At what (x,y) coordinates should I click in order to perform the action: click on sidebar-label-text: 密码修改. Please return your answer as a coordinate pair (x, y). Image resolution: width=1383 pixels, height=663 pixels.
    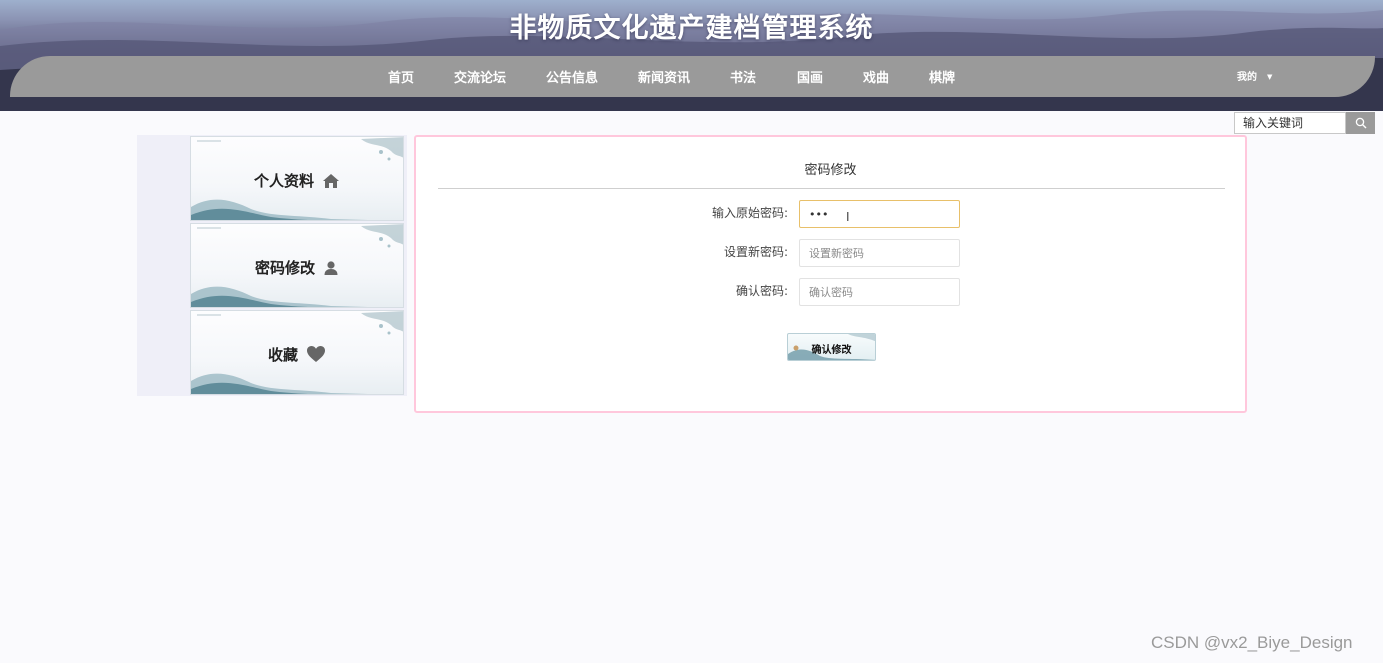
    Looking at the image, I should click on (284, 268).